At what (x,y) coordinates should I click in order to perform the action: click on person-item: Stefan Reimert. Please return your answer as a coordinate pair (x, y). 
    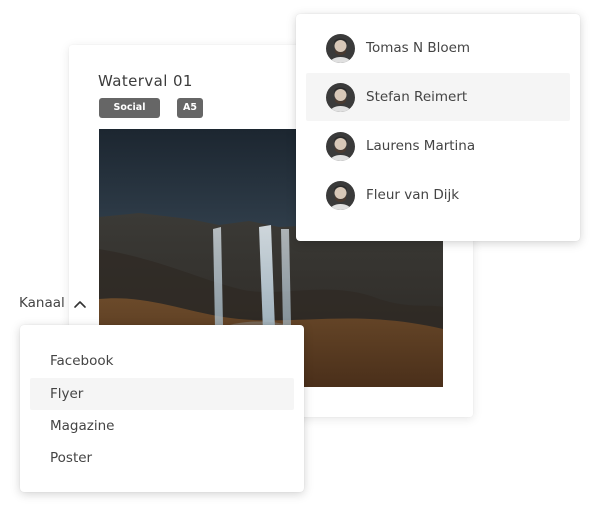
    Looking at the image, I should click on (438, 97).